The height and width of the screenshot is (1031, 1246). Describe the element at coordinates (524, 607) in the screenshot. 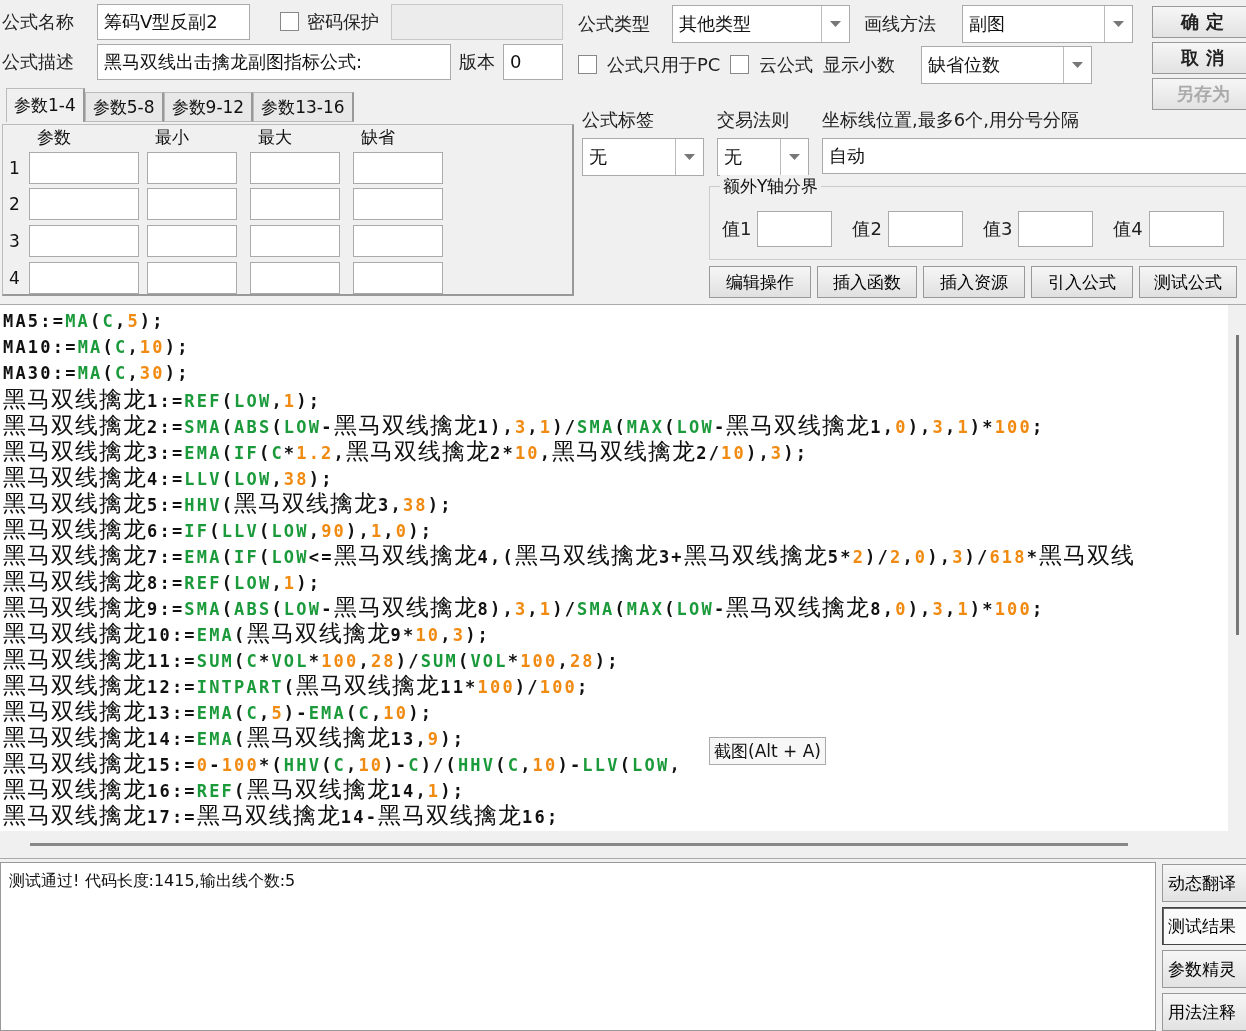

I see `code-line: 黑马双线擒龙9:=SMA(ABS(LOW-黑马双线擒龙8),3,1)/SMA(MAX(LOW-黑马双线擒龙8,0),3,1)*100;` at that location.